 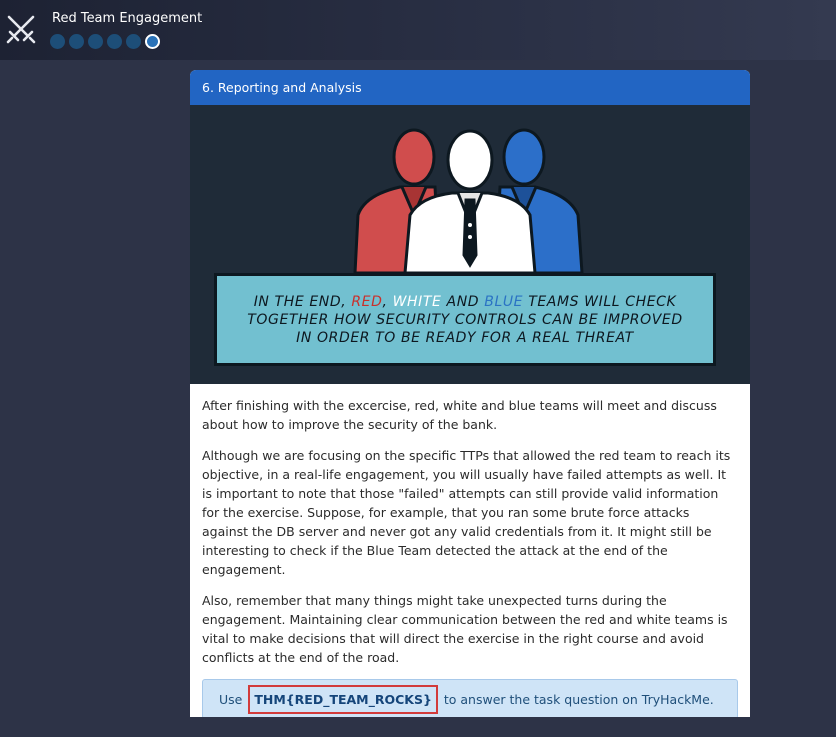 I want to click on top-bar: Red Team Engagement, so click(x=418, y=30).